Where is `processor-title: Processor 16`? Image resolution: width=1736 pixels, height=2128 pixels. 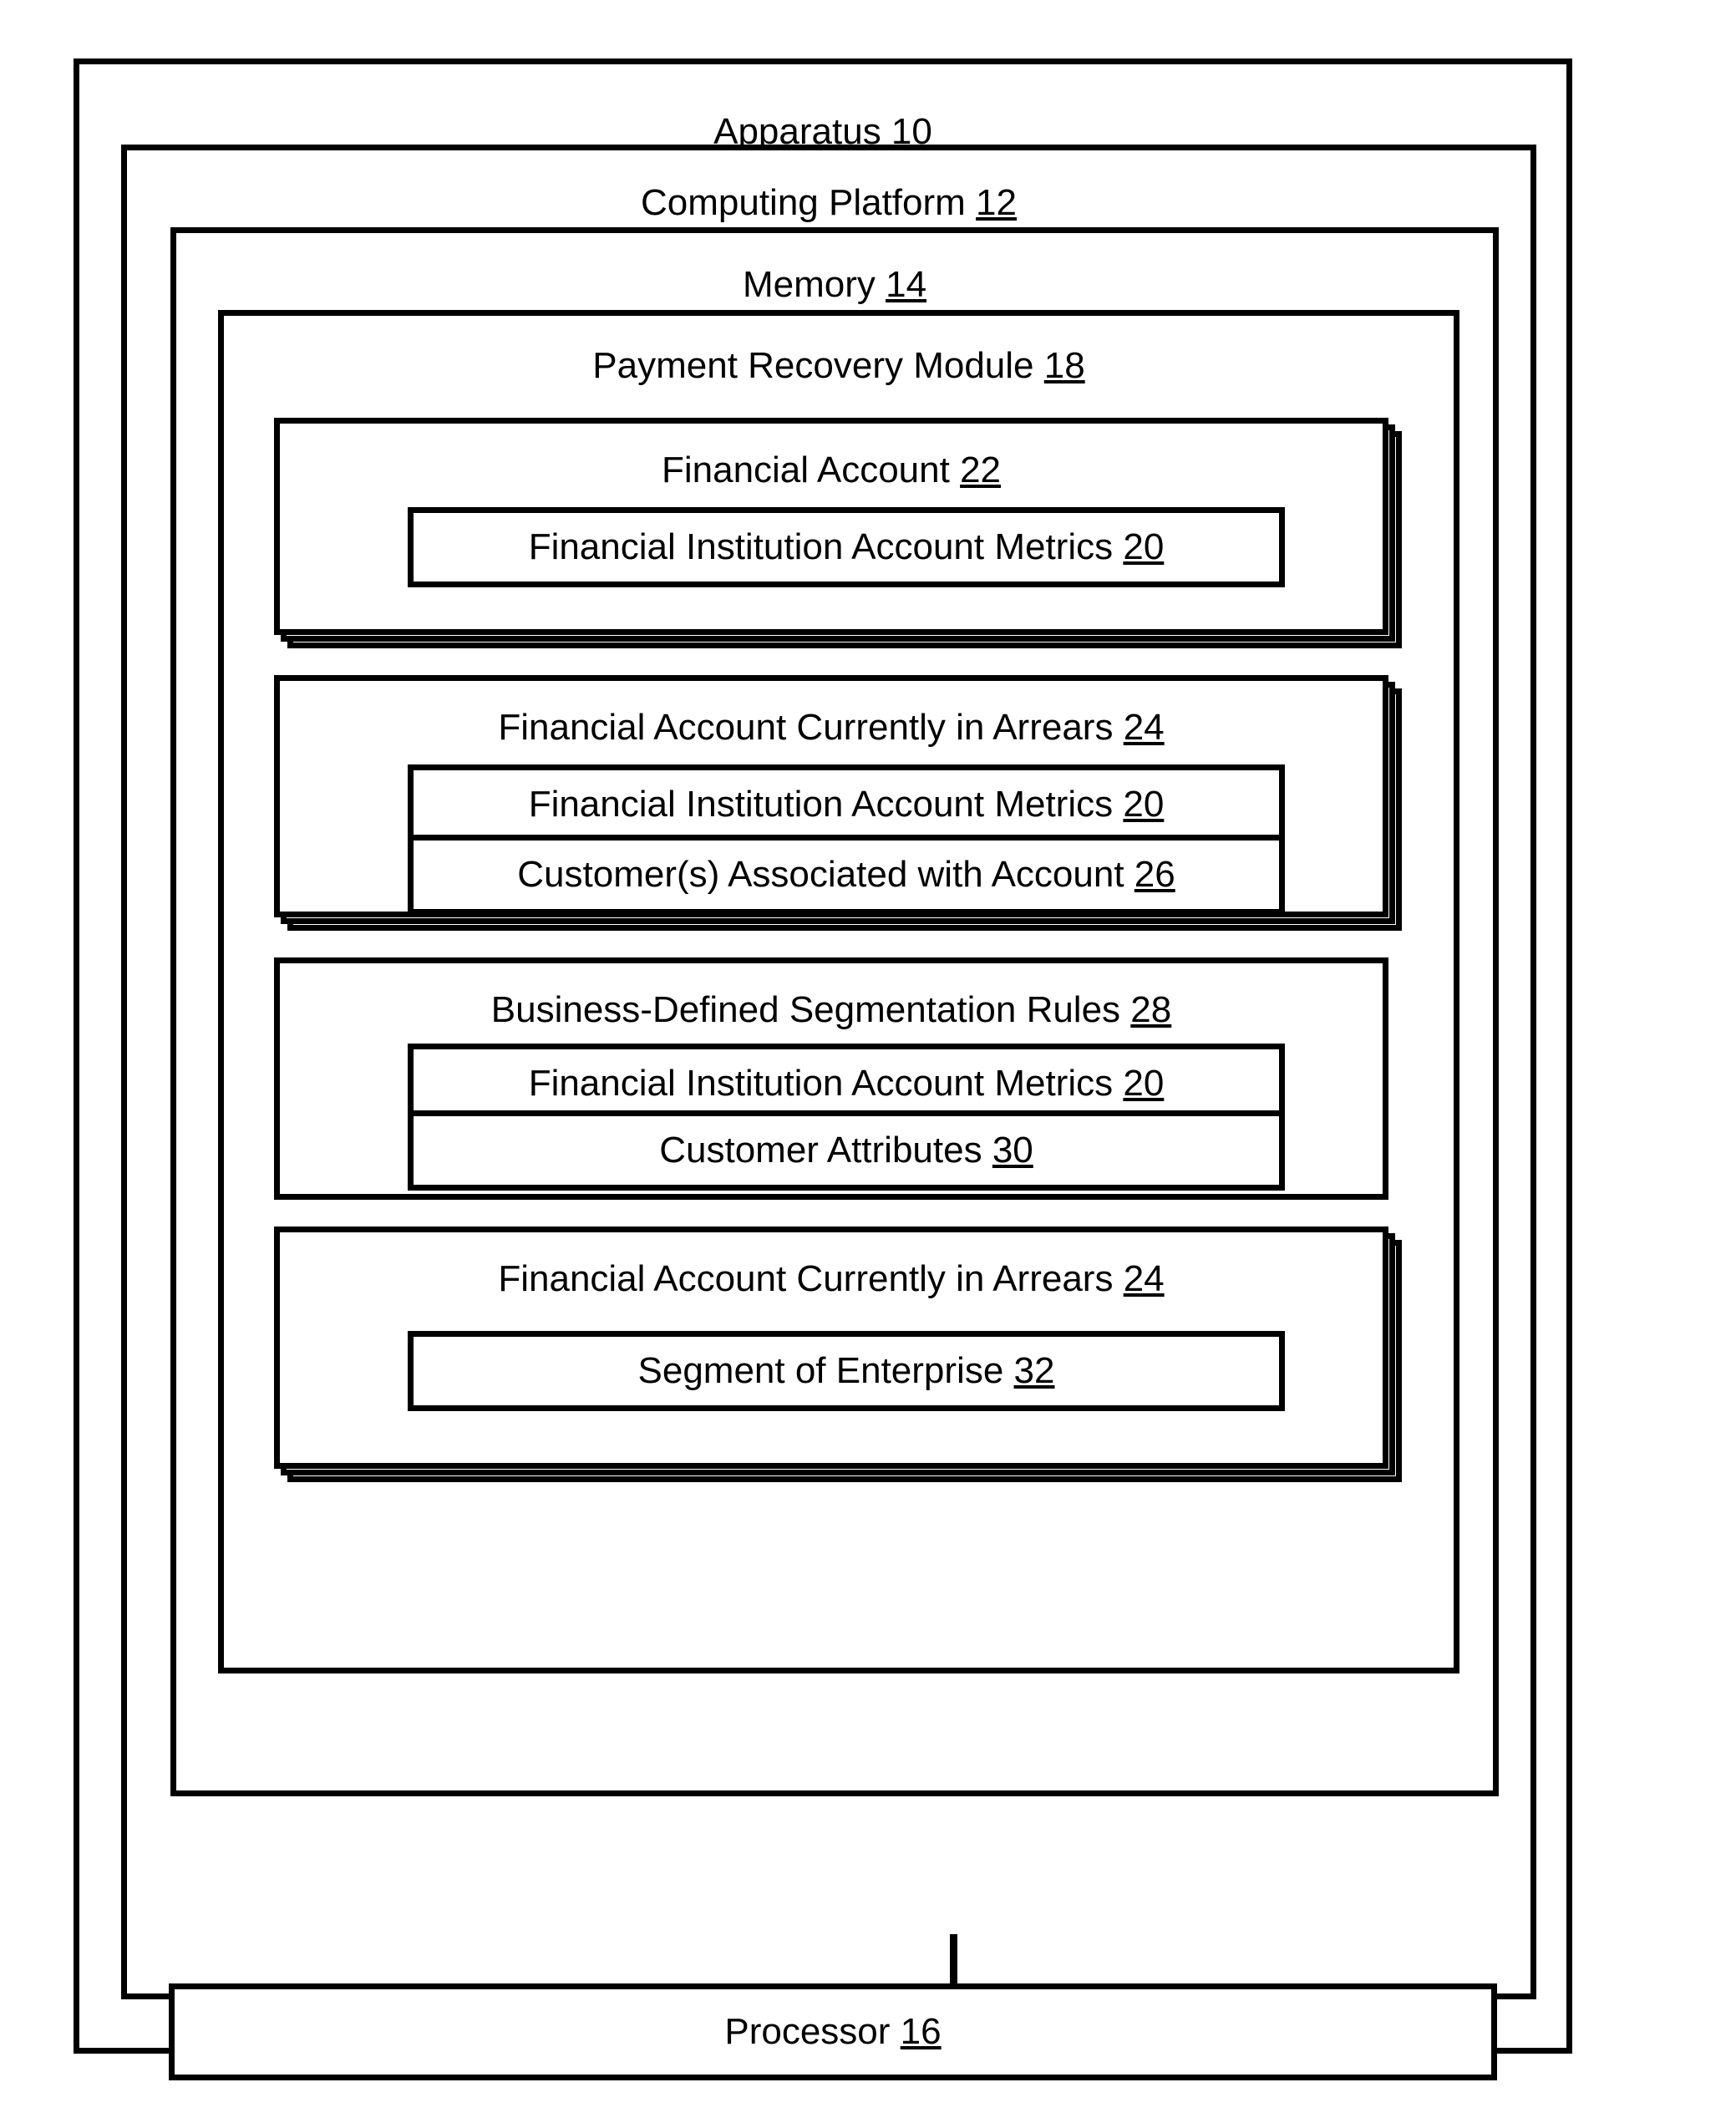
processor-title: Processor 16 is located at coordinates (833, 2031).